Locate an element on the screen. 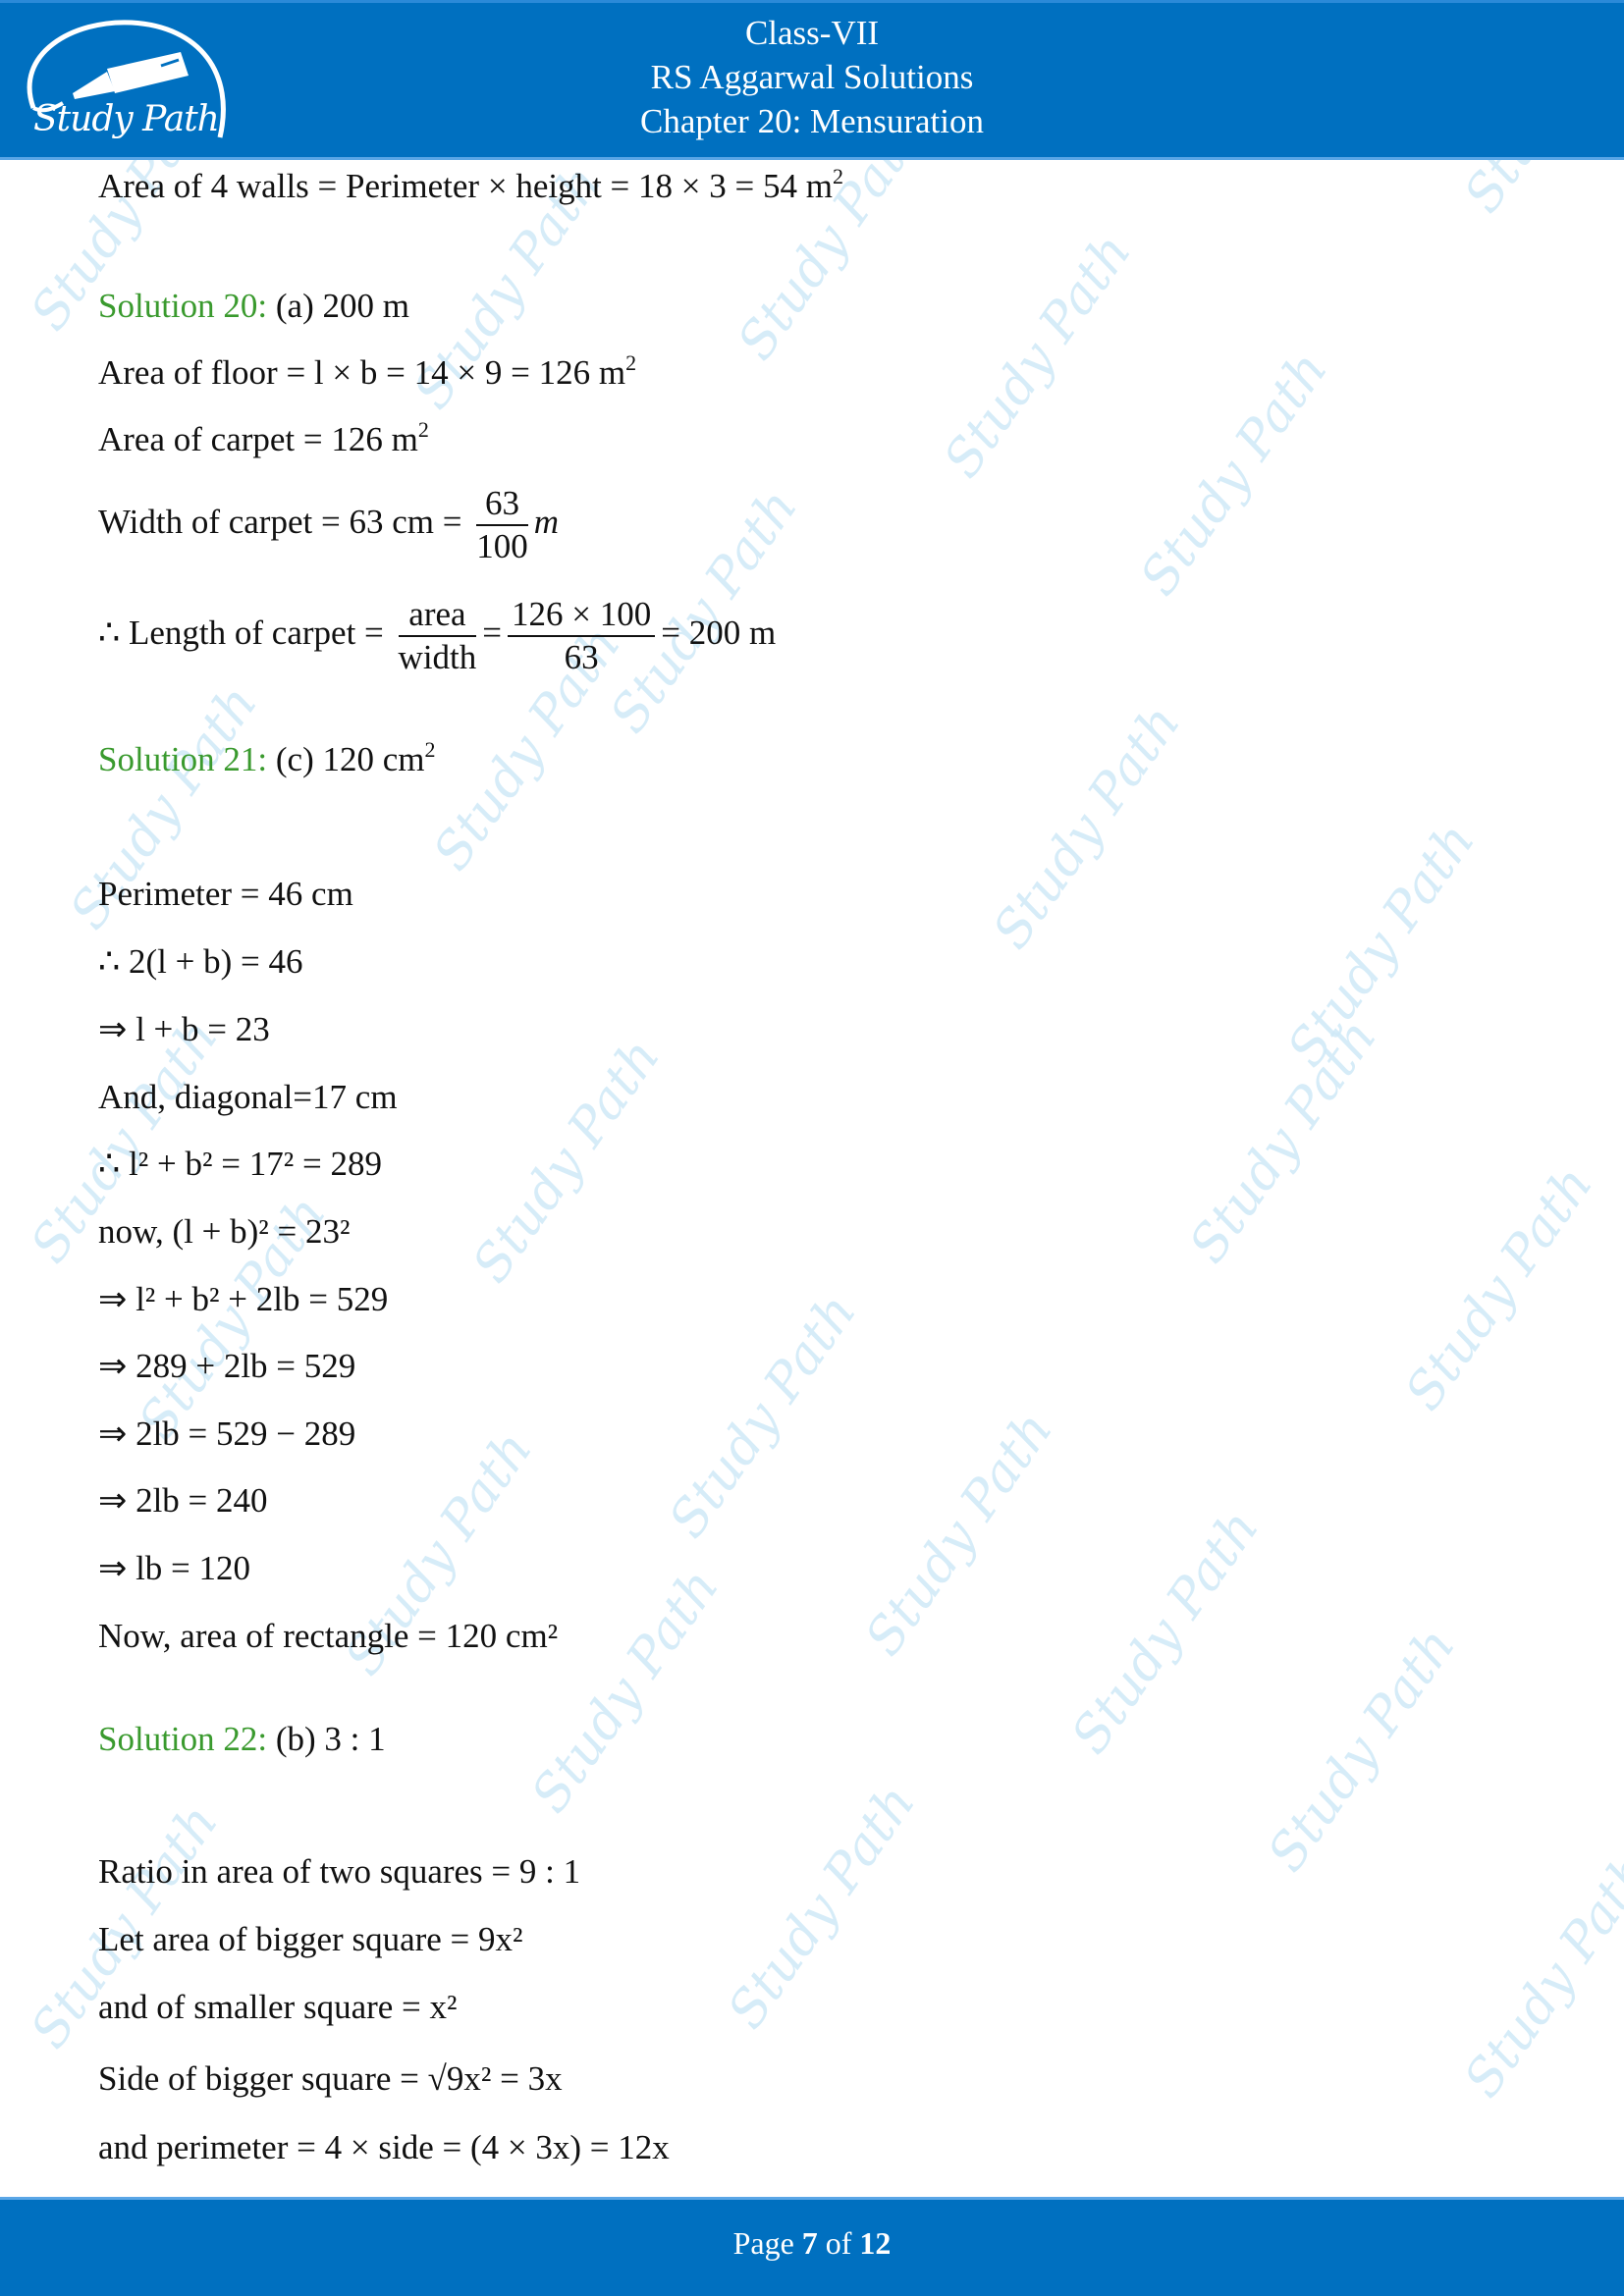 The height and width of the screenshot is (2296, 1624). equation-text: ∴ Length of carpet = is located at coordinates (245, 633).